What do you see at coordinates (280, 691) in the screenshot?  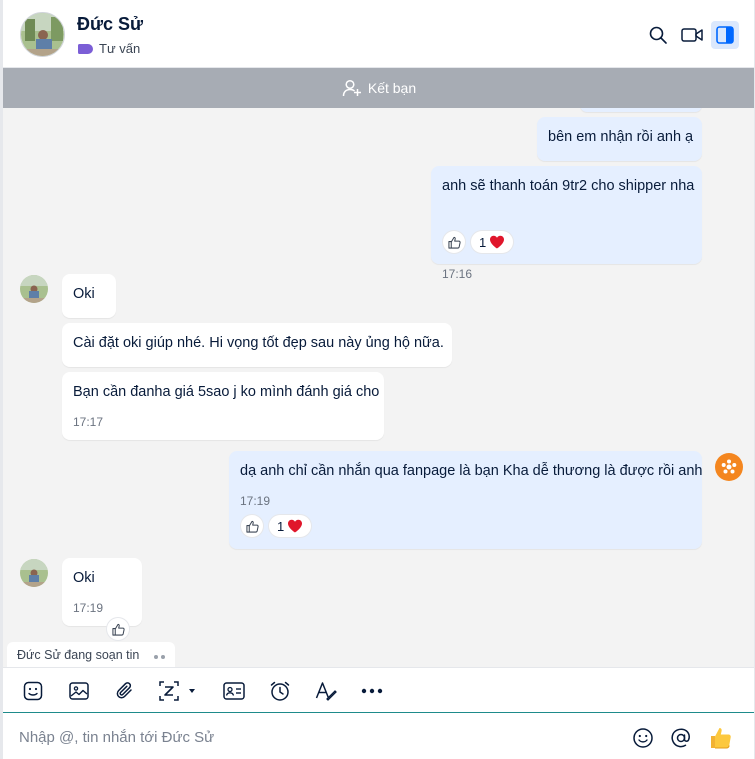 I see `reminder-clock-icon` at bounding box center [280, 691].